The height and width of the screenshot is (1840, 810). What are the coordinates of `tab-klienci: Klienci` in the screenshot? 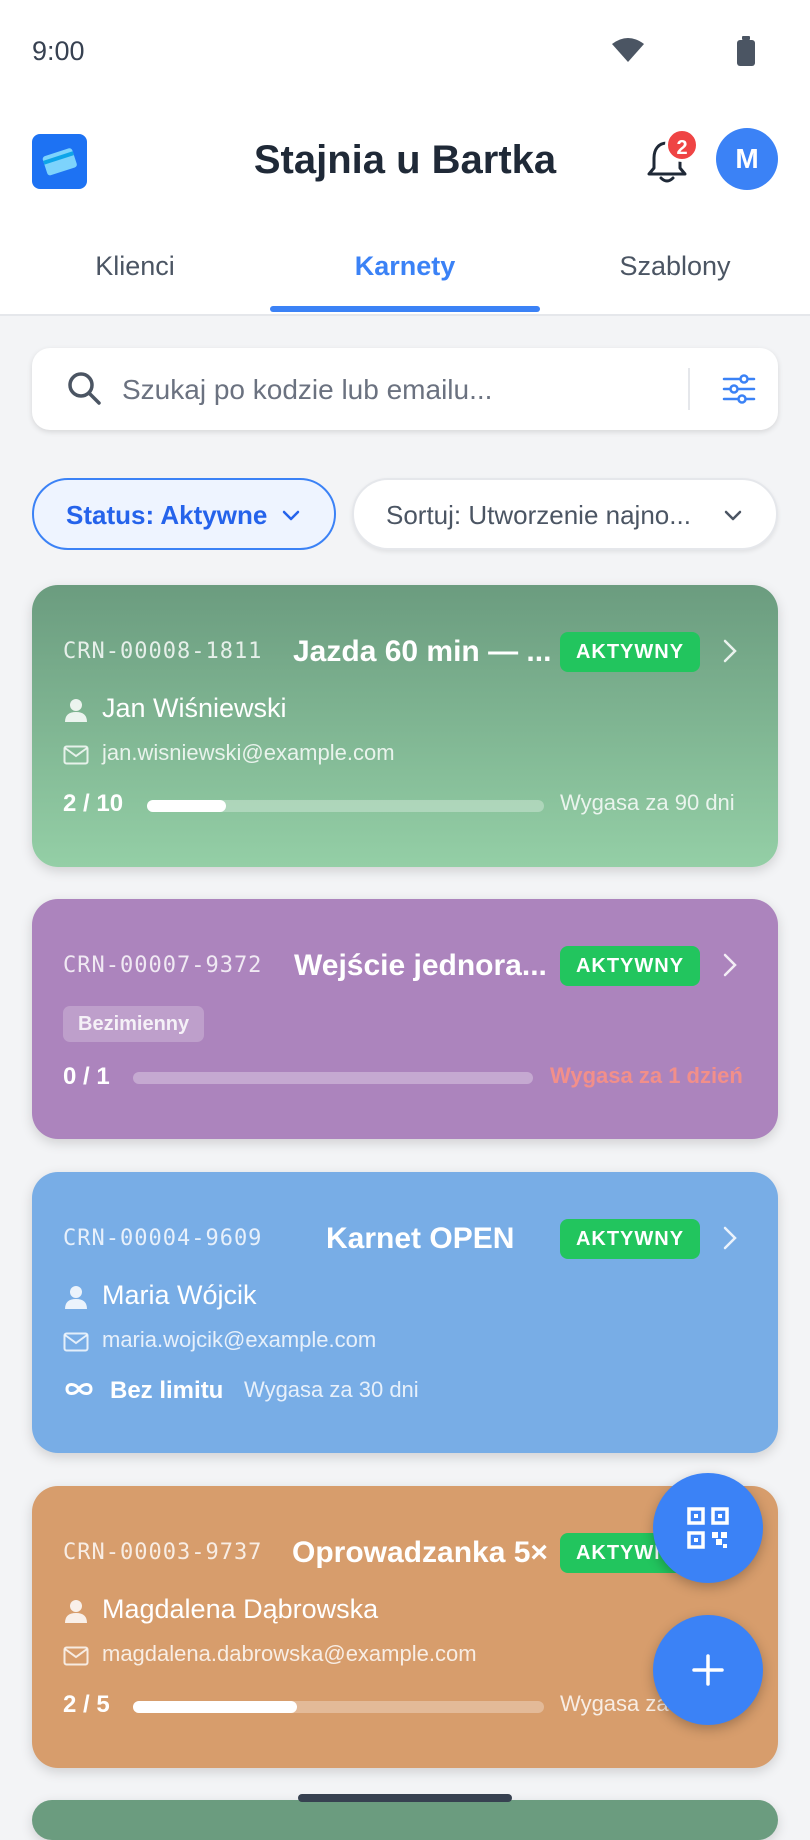 It's located at (135, 266).